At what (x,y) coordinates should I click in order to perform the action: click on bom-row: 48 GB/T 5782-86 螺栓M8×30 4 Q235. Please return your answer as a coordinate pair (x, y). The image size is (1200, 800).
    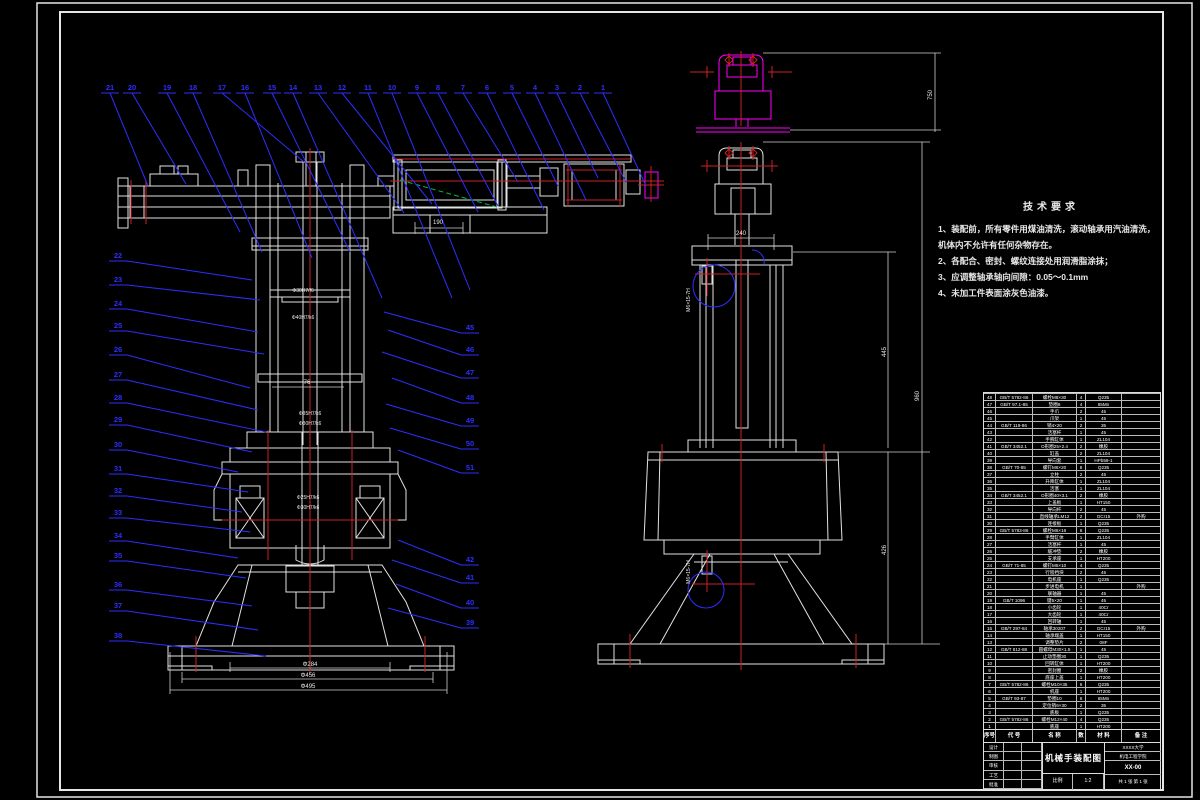
    Looking at the image, I should click on (1072, 396).